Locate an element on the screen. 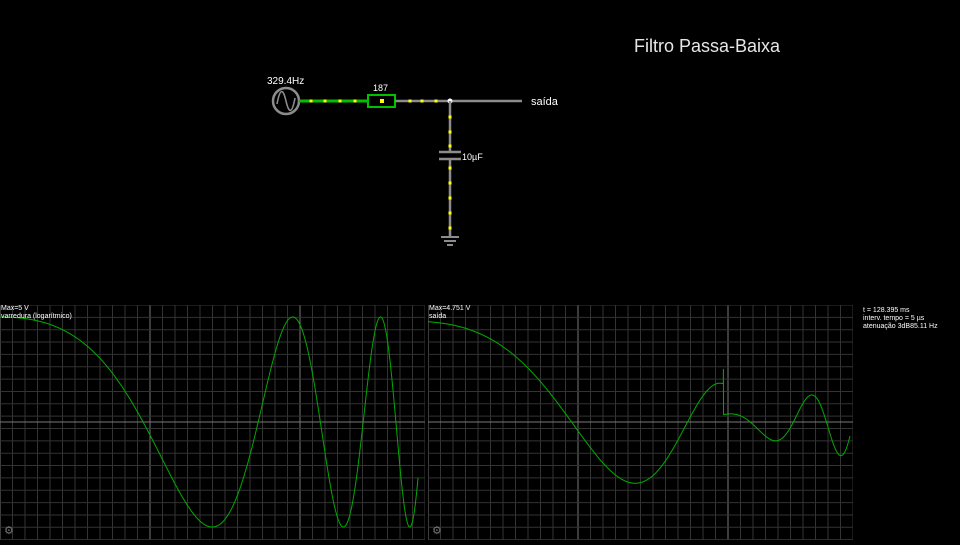  resistor-value-label: 187 is located at coordinates (380, 88).